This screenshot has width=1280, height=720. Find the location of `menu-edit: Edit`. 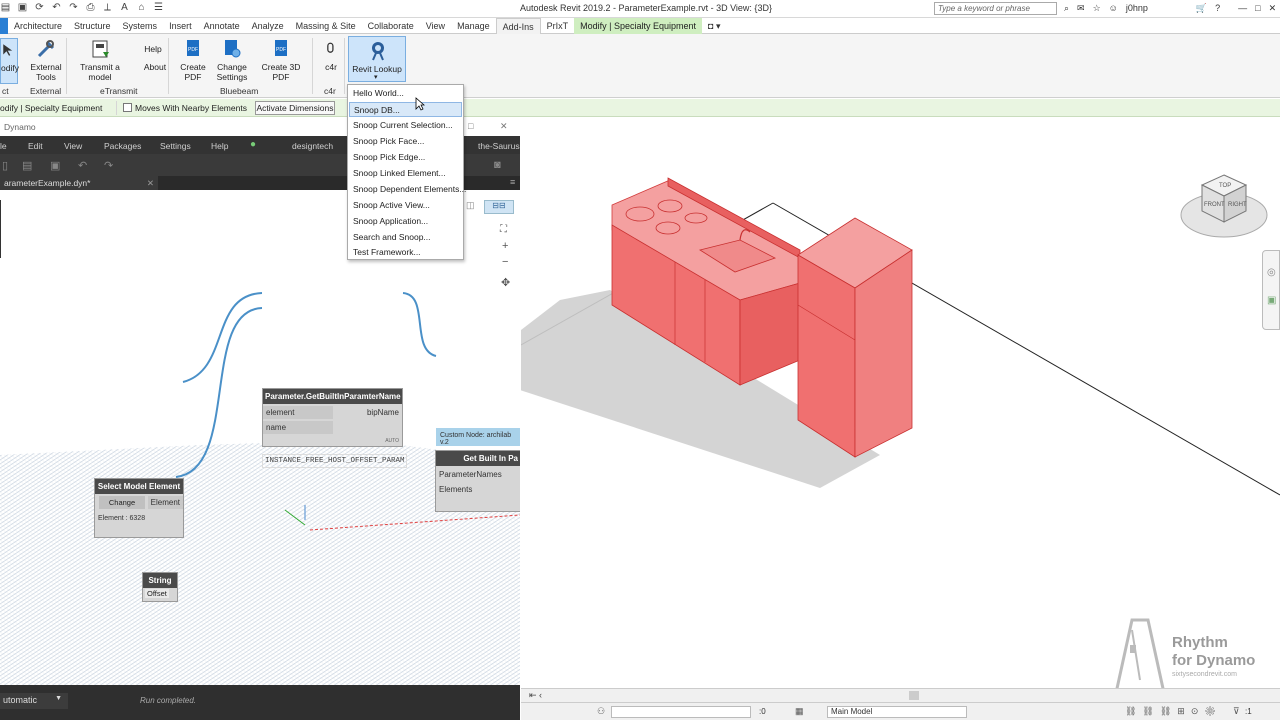

menu-edit: Edit is located at coordinates (35, 146).